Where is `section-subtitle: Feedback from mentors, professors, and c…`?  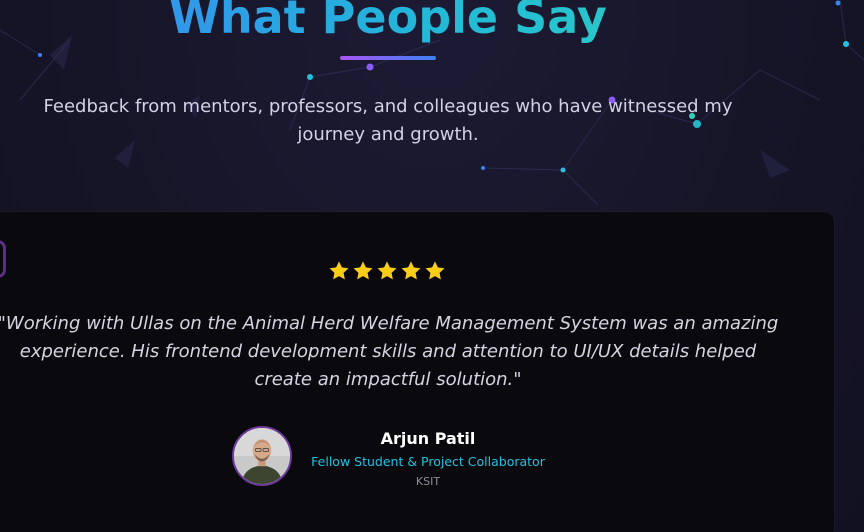
section-subtitle: Feedback from mentors, professors, and c… is located at coordinates (388, 120).